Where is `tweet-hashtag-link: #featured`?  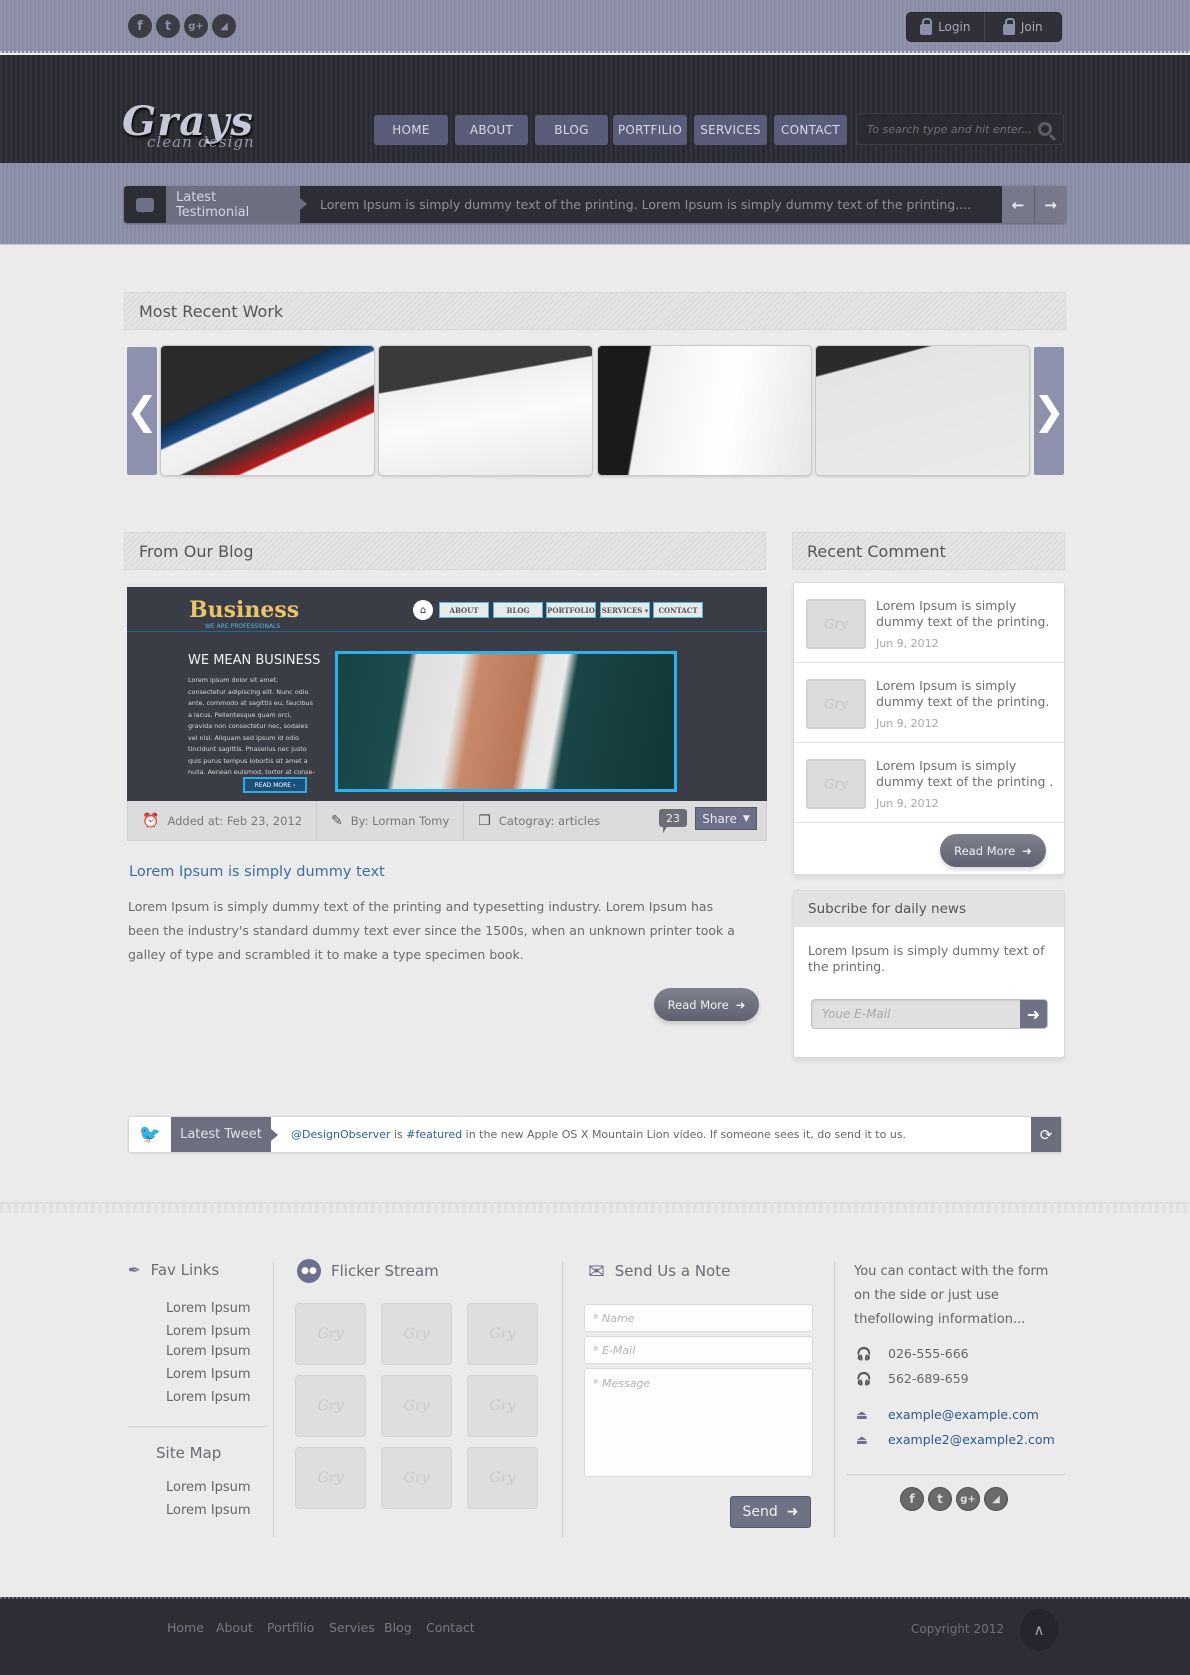 tweet-hashtag-link: #featured is located at coordinates (434, 1134).